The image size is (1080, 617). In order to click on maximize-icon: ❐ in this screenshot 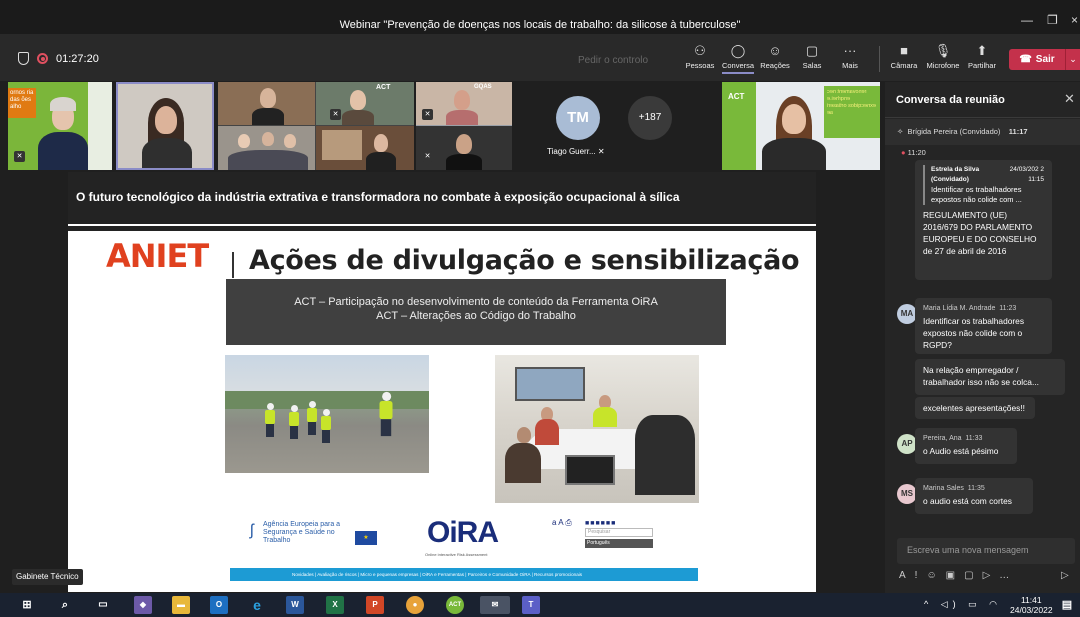, I will do `click(1052, 20)`.